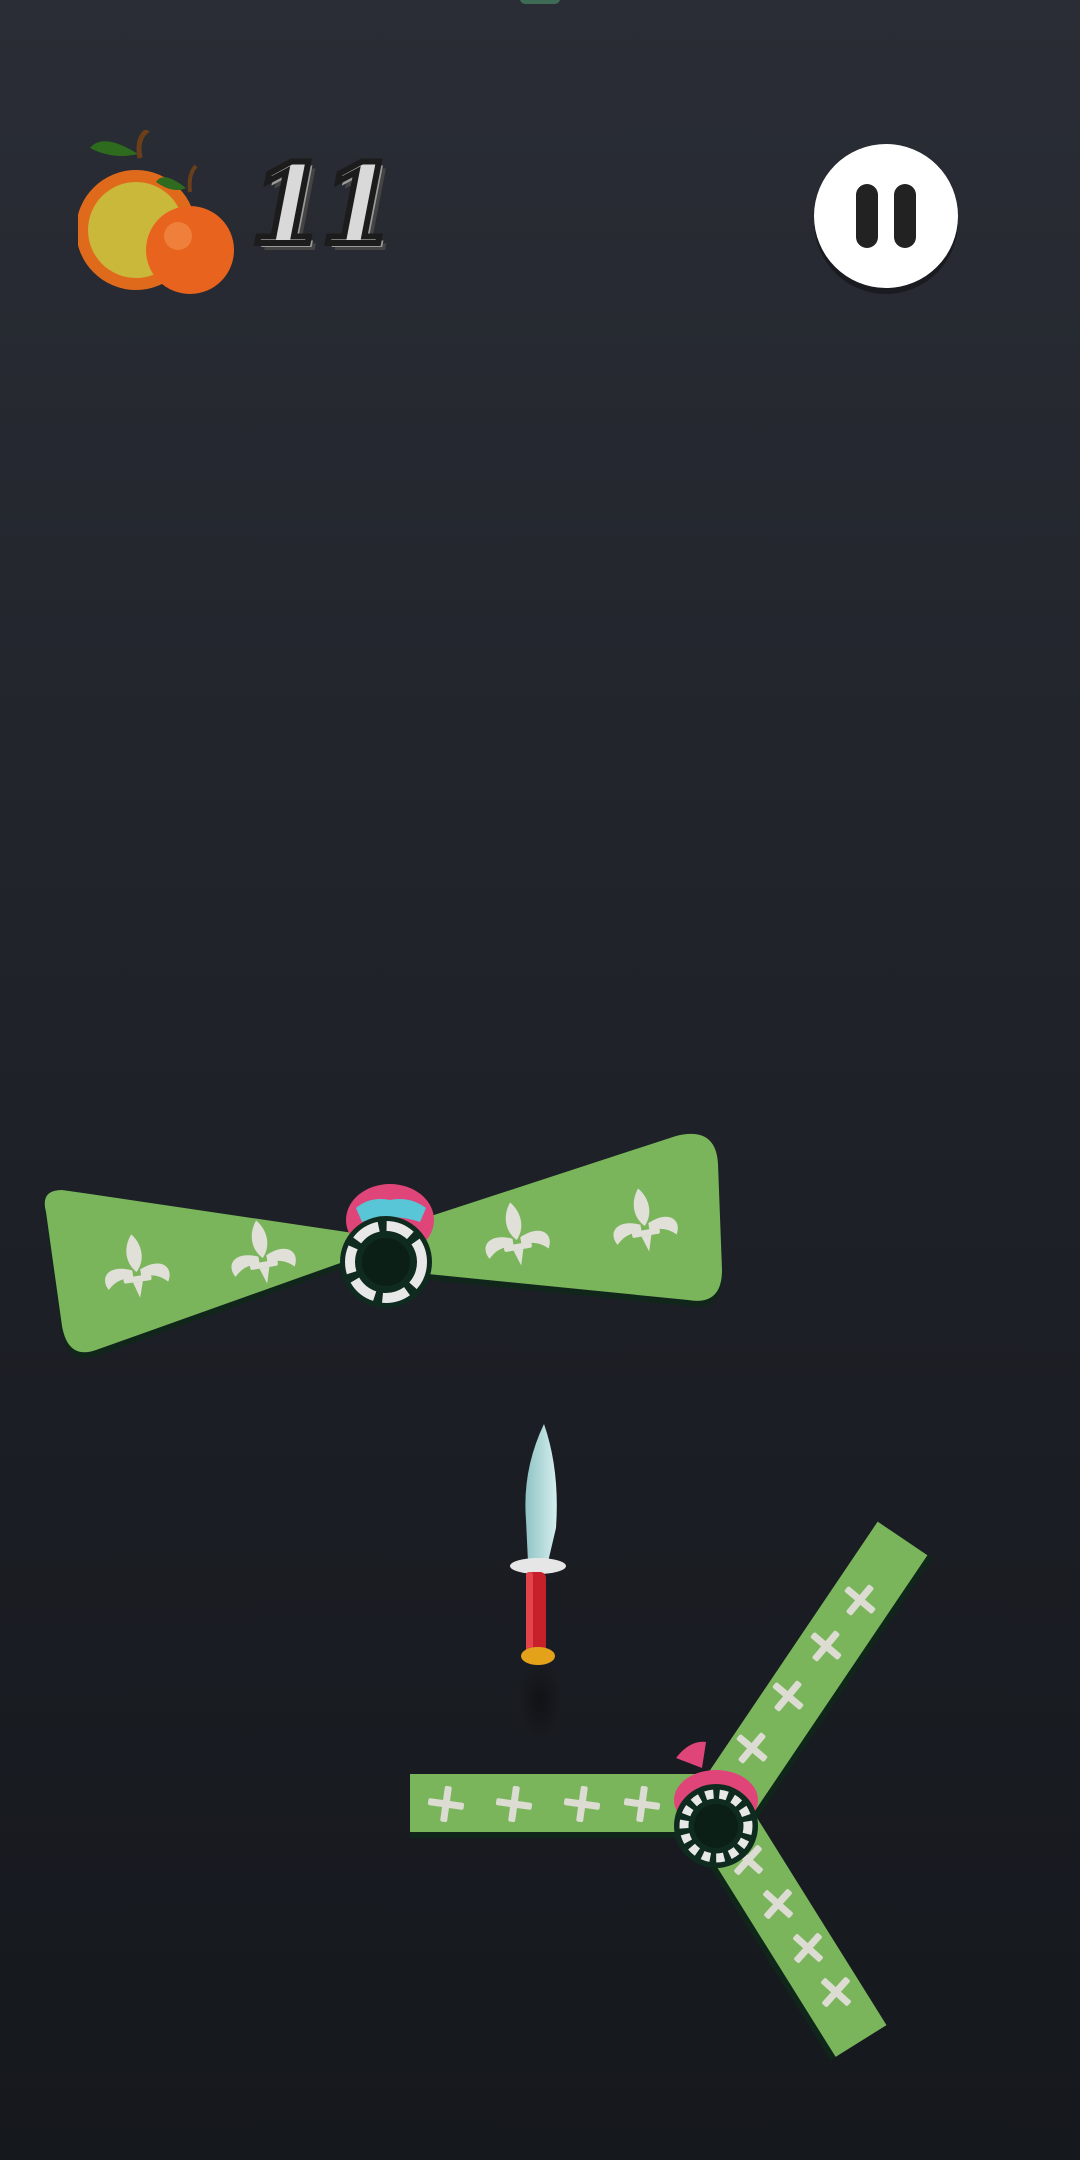 This screenshot has height=2160, width=1080. Describe the element at coordinates (383, 1246) in the screenshot. I see `bowtie-spinner-target` at that location.